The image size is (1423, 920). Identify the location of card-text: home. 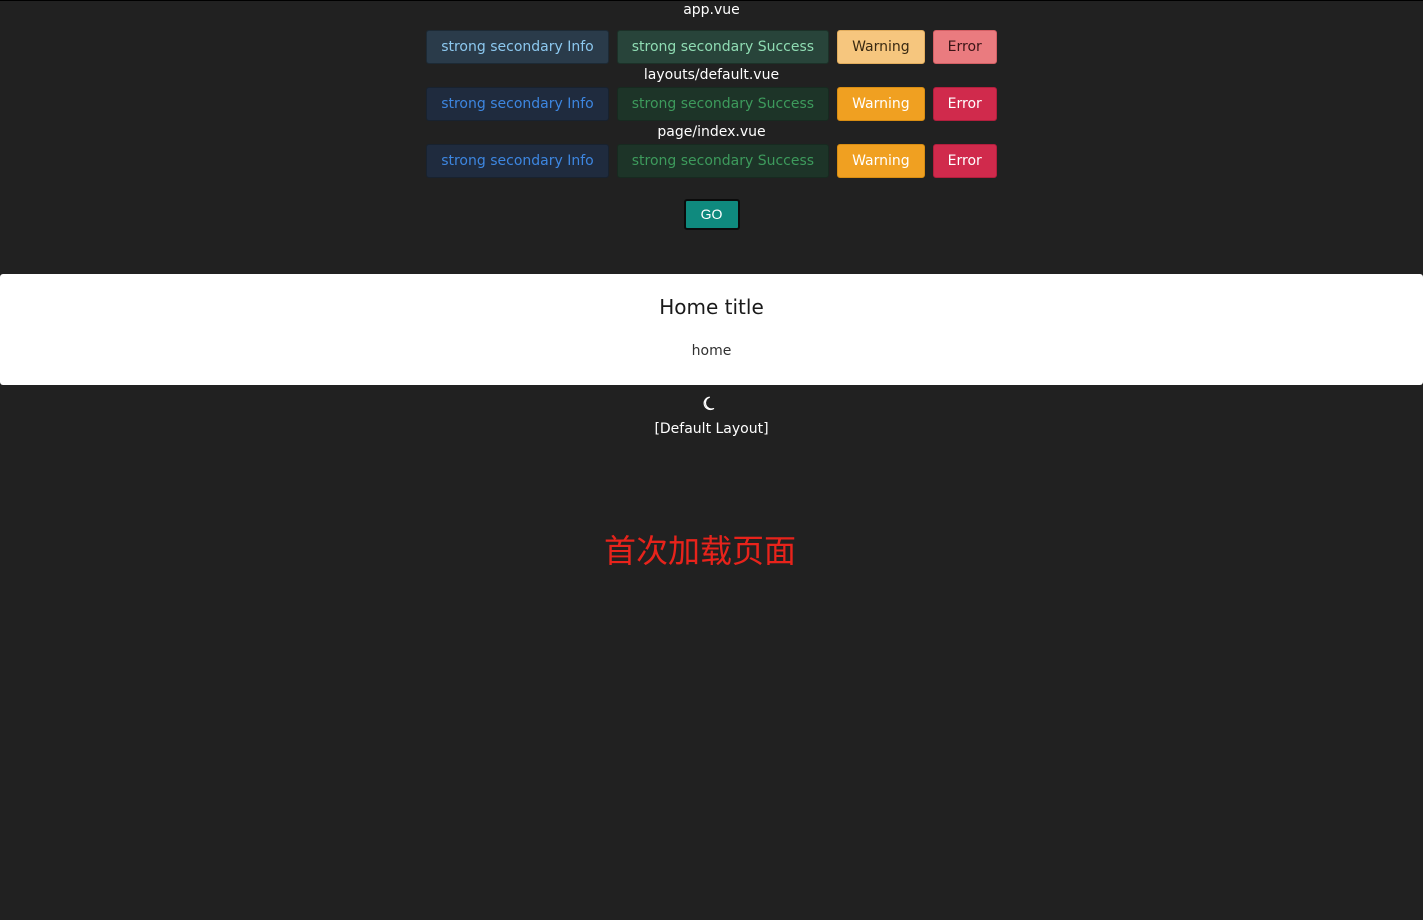
(711, 351).